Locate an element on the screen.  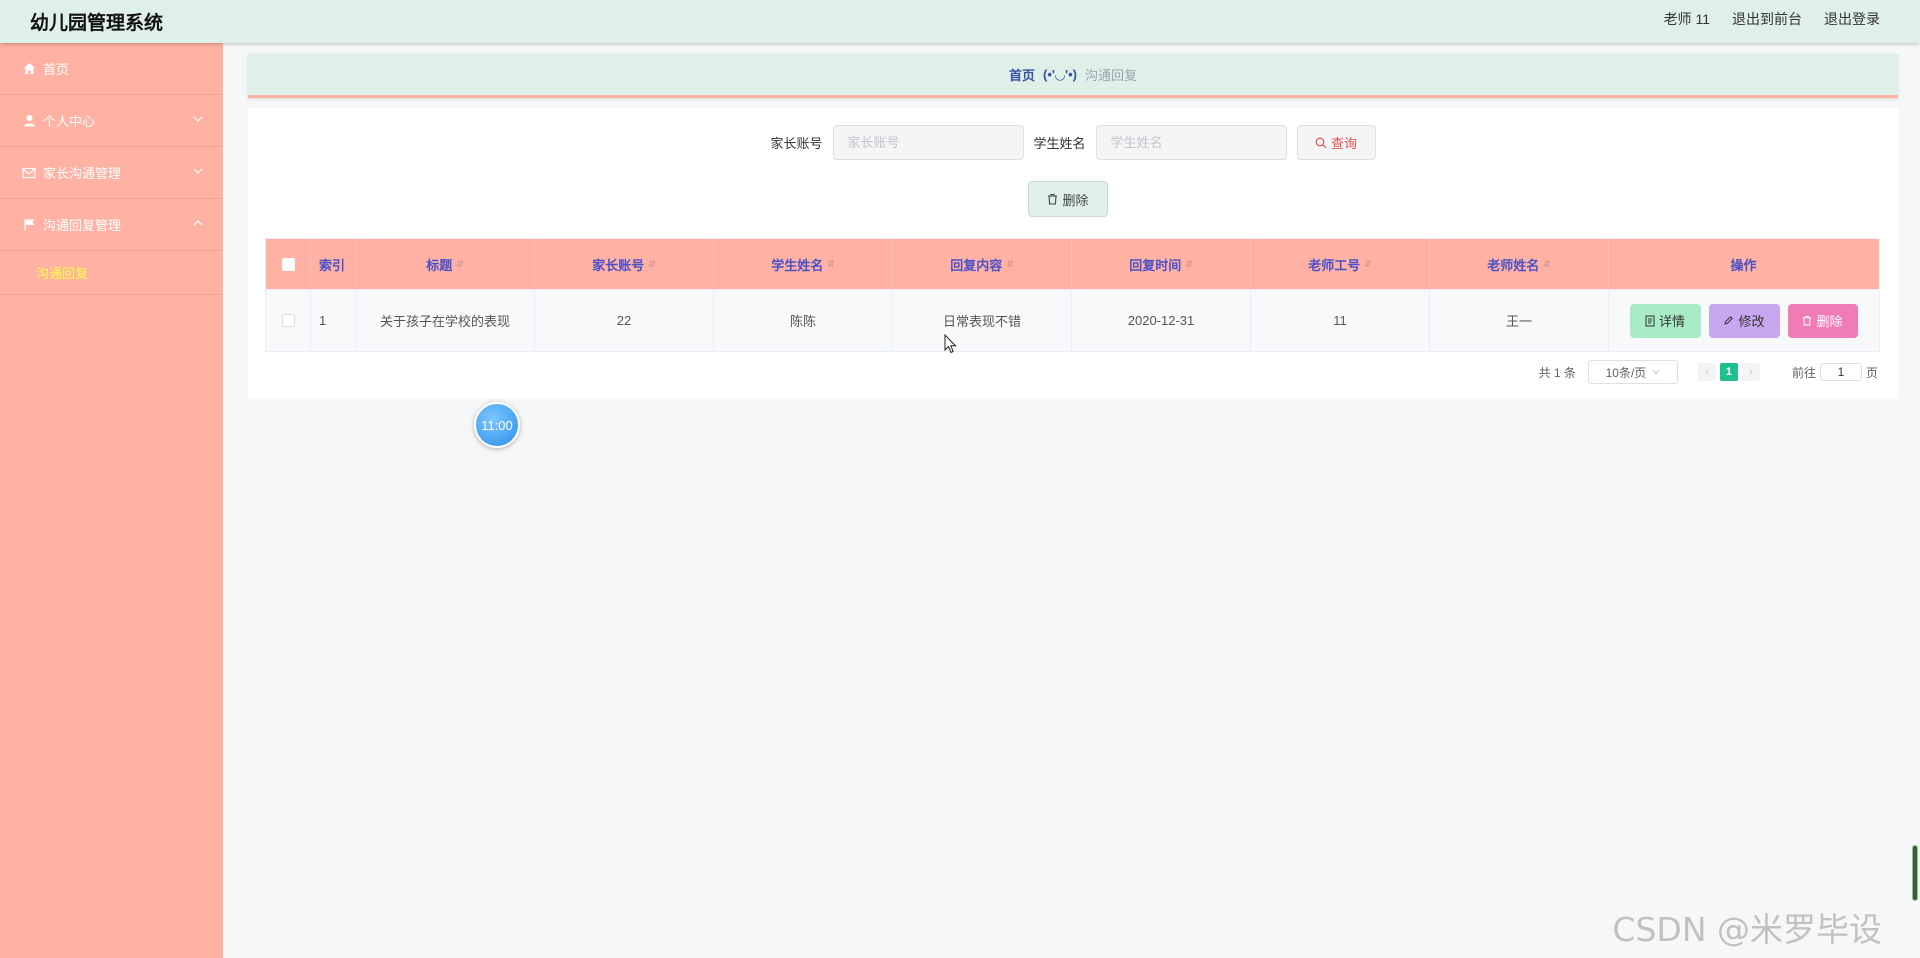
app-title: 幼儿园管理系统 is located at coordinates (97, 23).